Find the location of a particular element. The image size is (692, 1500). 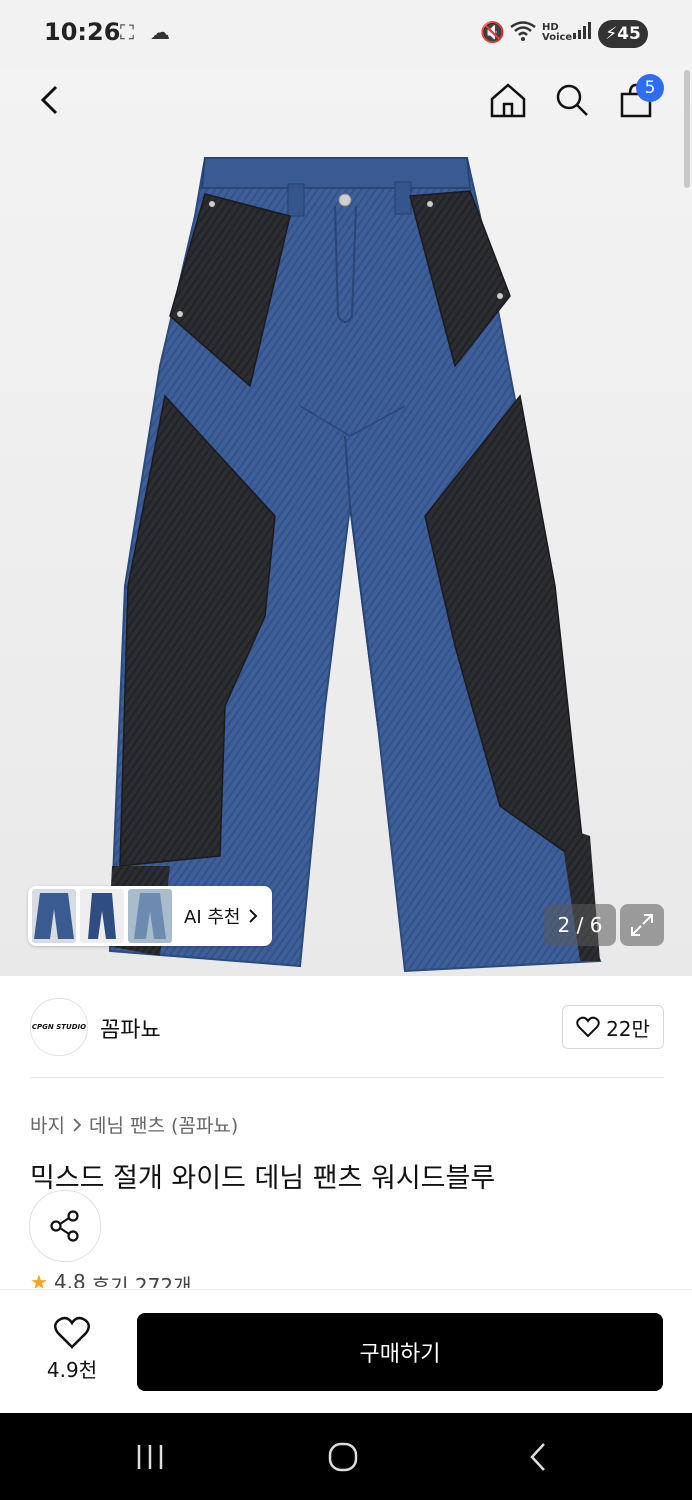

back-nav-button is located at coordinates (538, 1457).